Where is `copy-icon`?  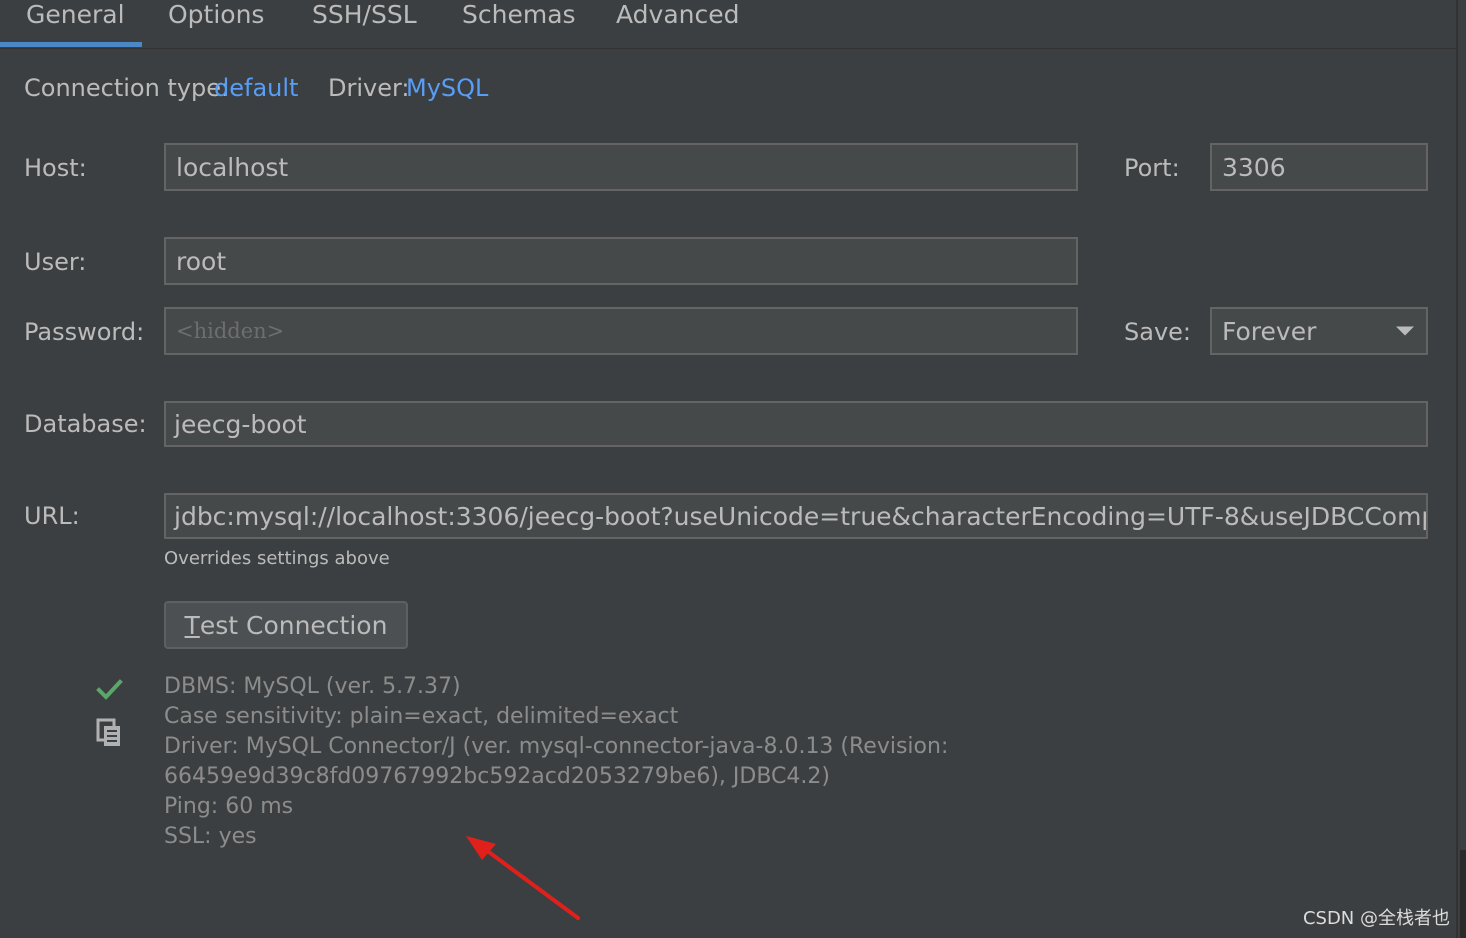
copy-icon is located at coordinates (110, 733).